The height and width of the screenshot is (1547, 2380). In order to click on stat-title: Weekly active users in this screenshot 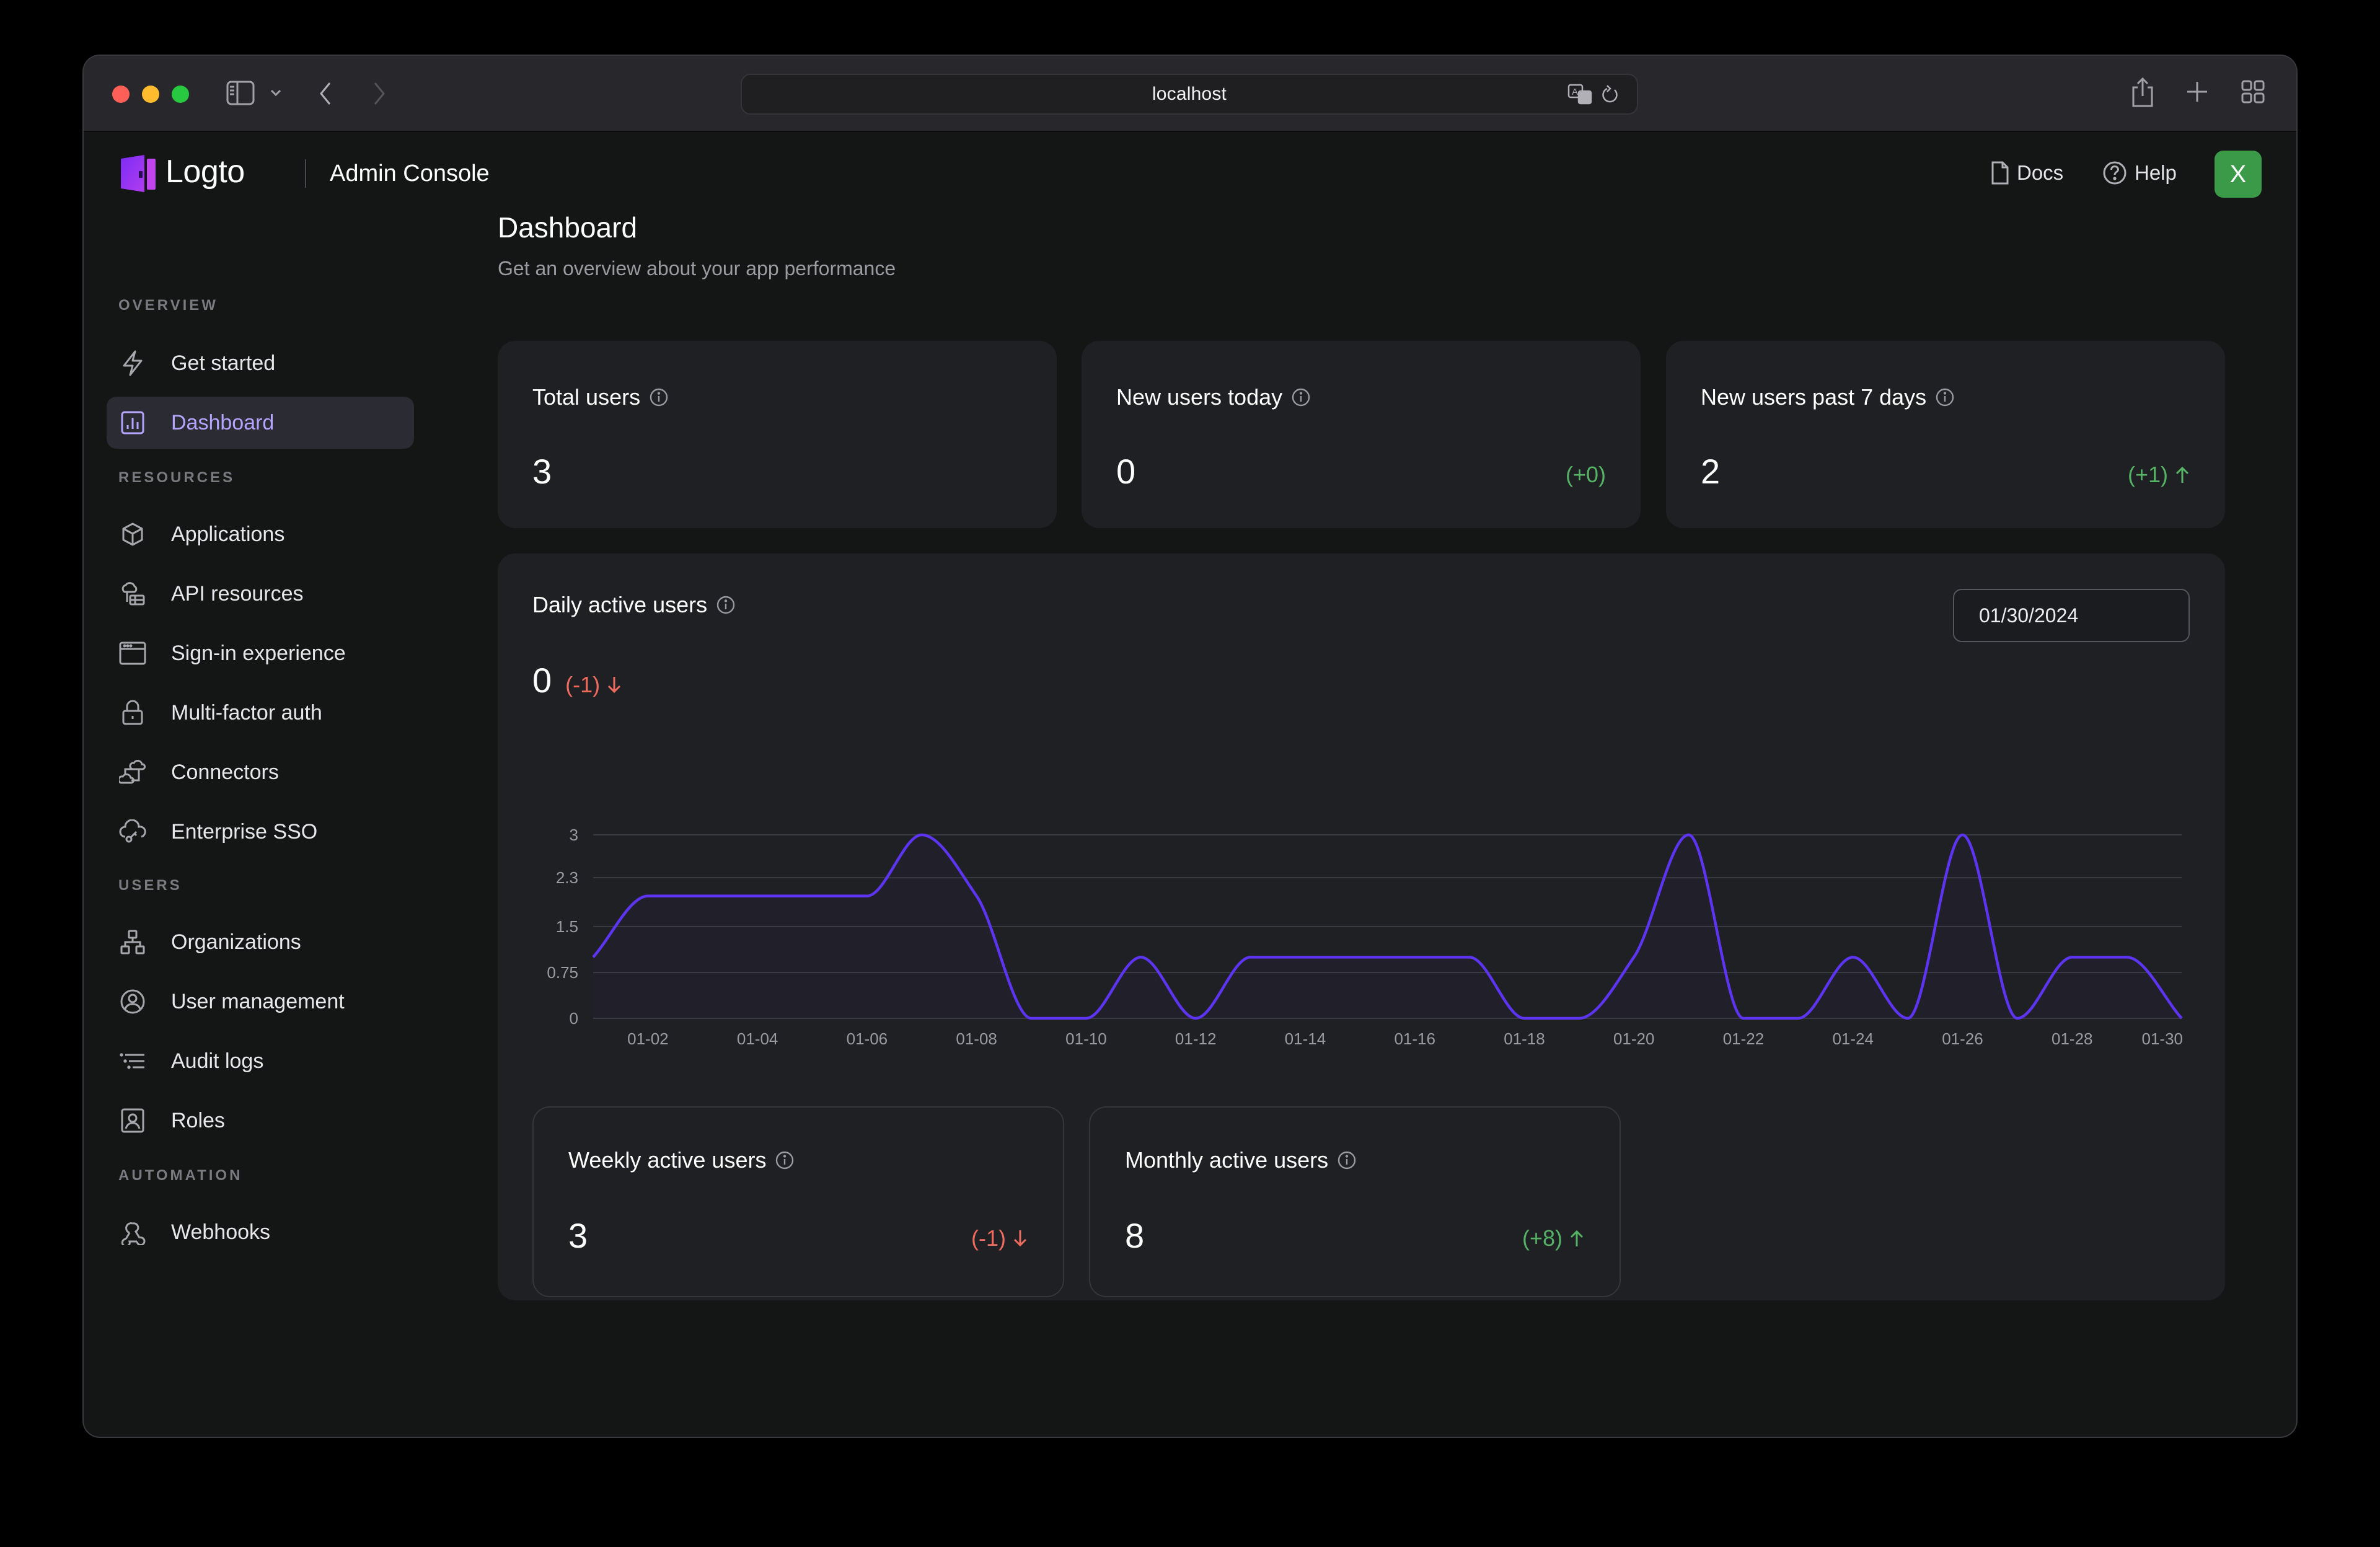, I will do `click(667, 1160)`.